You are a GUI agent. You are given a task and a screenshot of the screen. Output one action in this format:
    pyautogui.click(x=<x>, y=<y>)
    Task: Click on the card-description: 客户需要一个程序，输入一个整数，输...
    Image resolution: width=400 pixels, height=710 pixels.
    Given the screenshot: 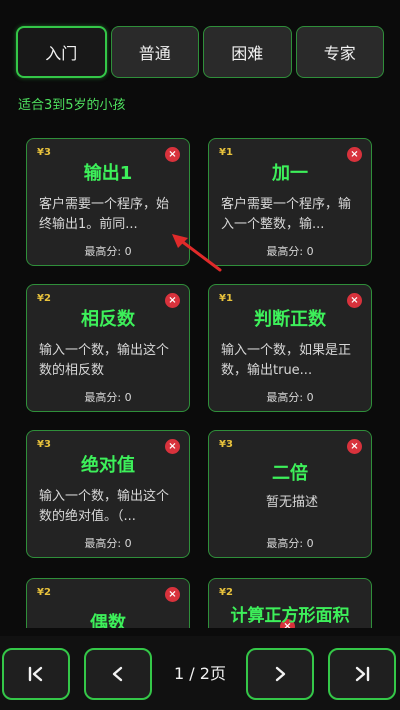 What is the action you would take?
    pyautogui.click(x=286, y=214)
    